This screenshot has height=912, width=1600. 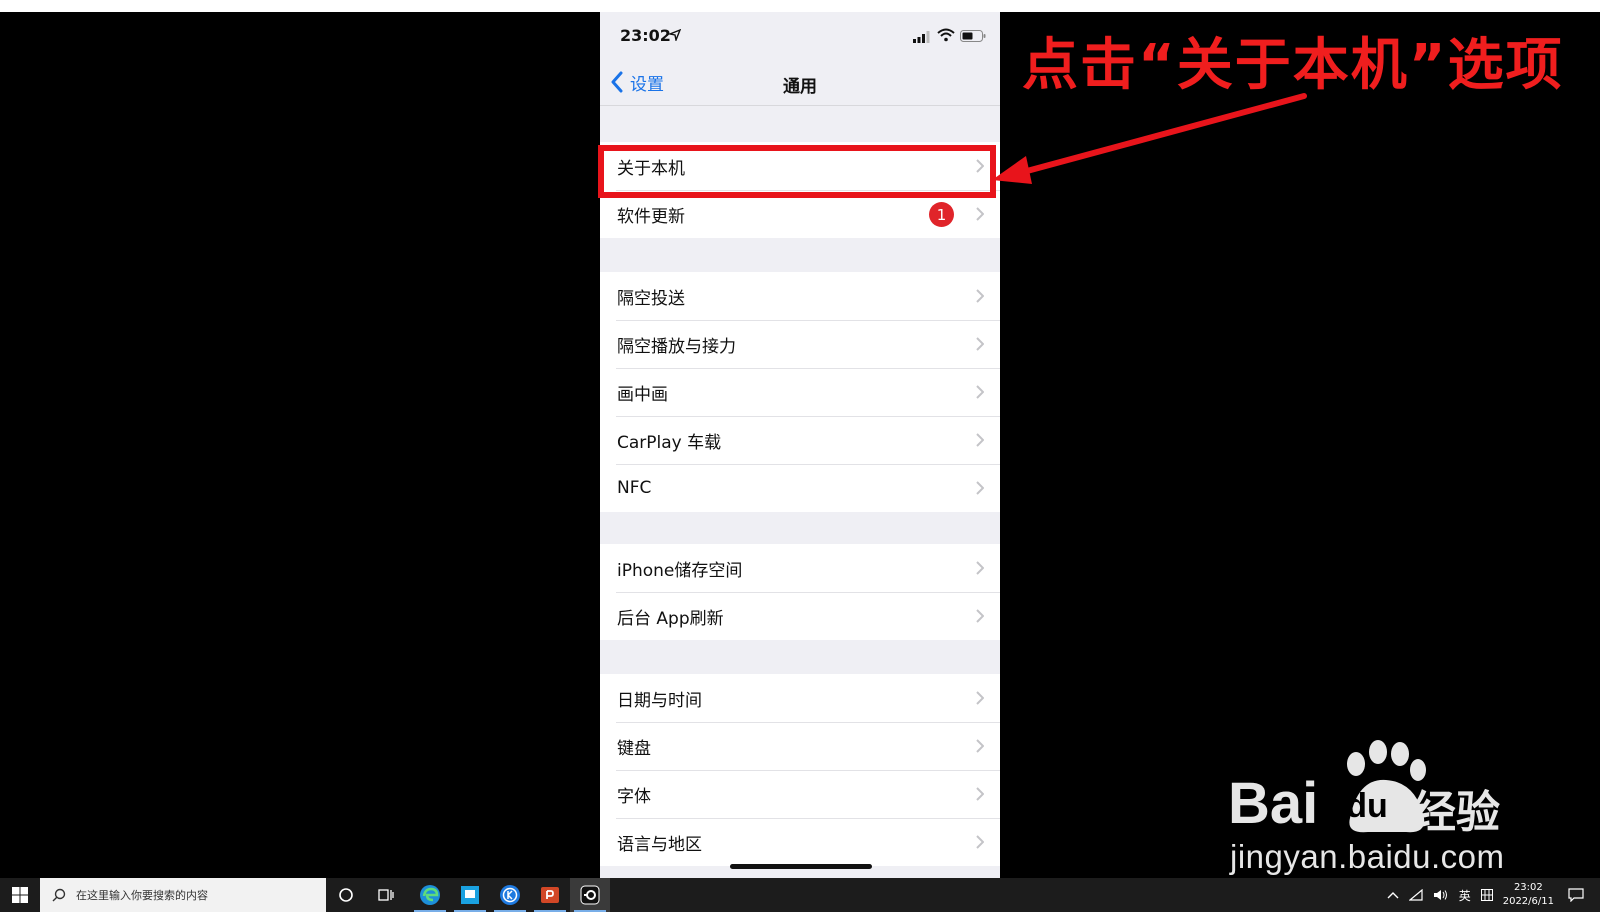 I want to click on search-placeholder: 在这里输入你要搜索的内容, so click(x=142, y=895).